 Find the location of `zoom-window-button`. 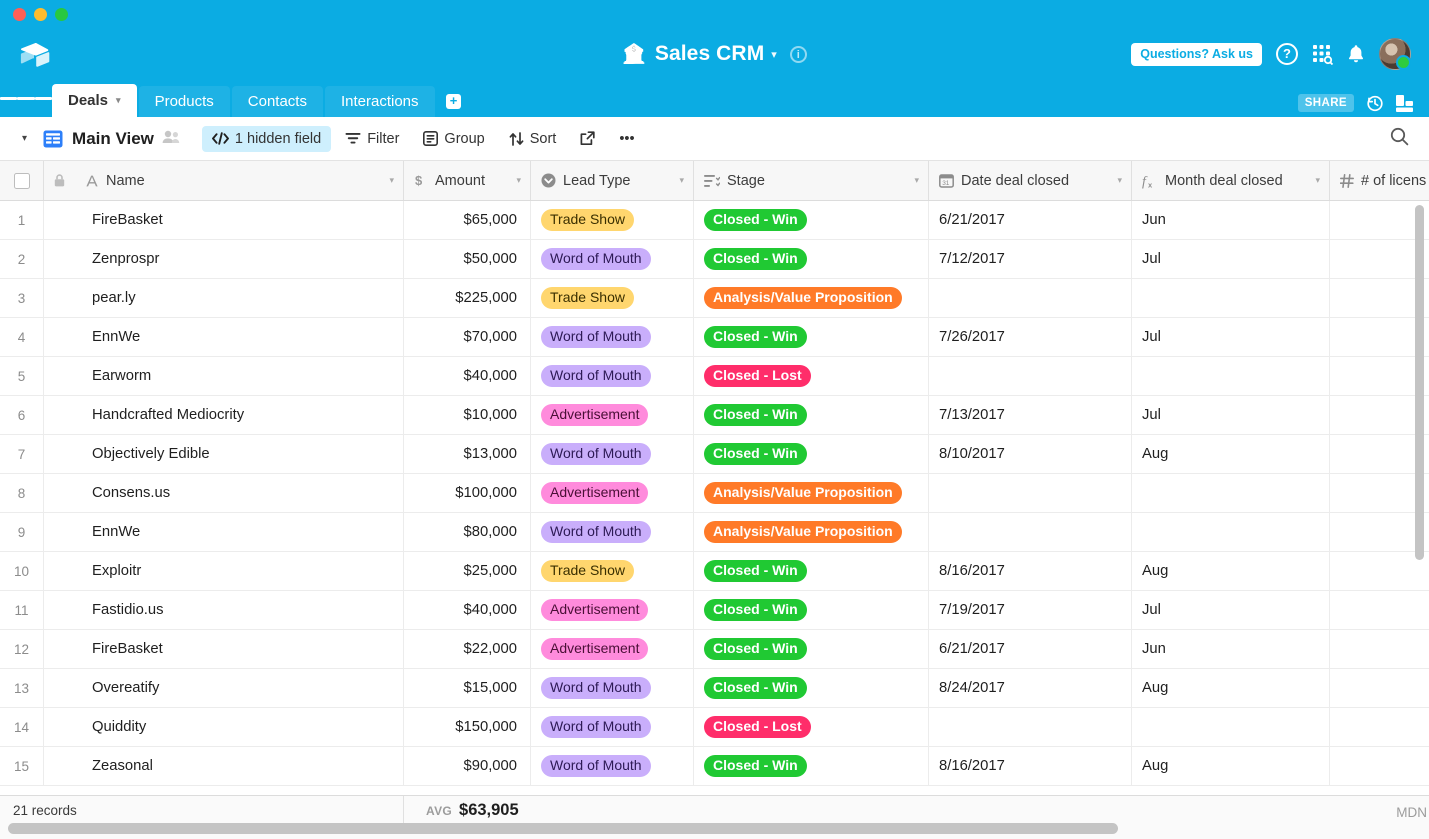

zoom-window-button is located at coordinates (61, 14).